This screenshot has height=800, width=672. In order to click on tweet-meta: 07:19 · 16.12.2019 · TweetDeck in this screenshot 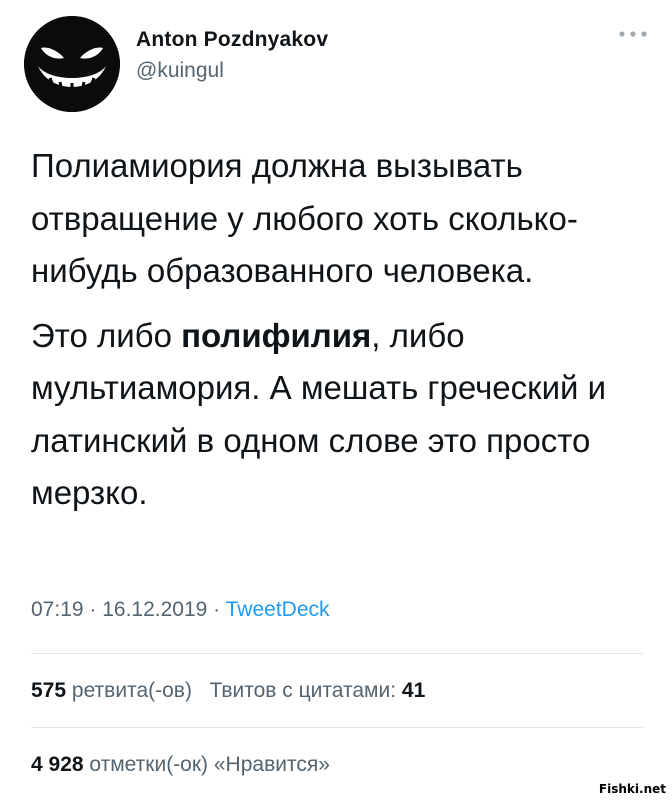, I will do `click(180, 610)`.